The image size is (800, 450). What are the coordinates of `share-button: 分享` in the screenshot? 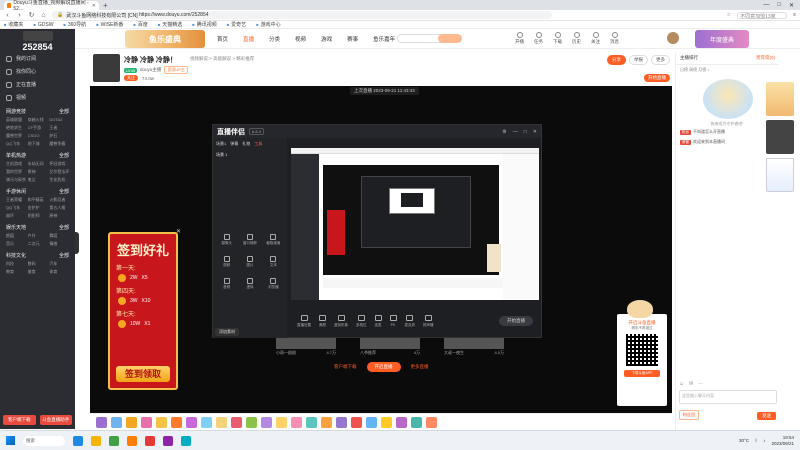 It's located at (616, 60).